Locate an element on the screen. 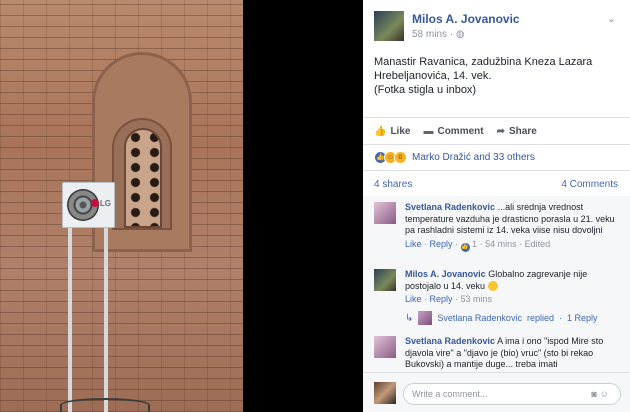 Image resolution: width=630 pixels, height=412 pixels. share-button: ➦ Share is located at coordinates (517, 131).